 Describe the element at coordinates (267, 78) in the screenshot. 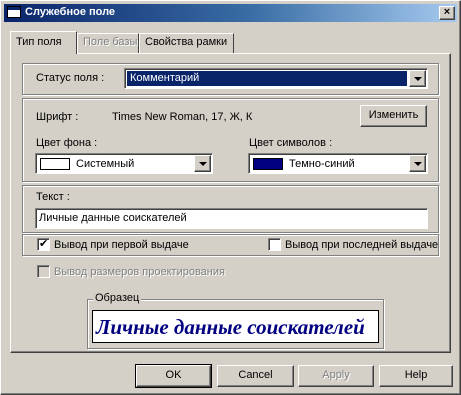

I see `status-value: Комментарий` at that location.